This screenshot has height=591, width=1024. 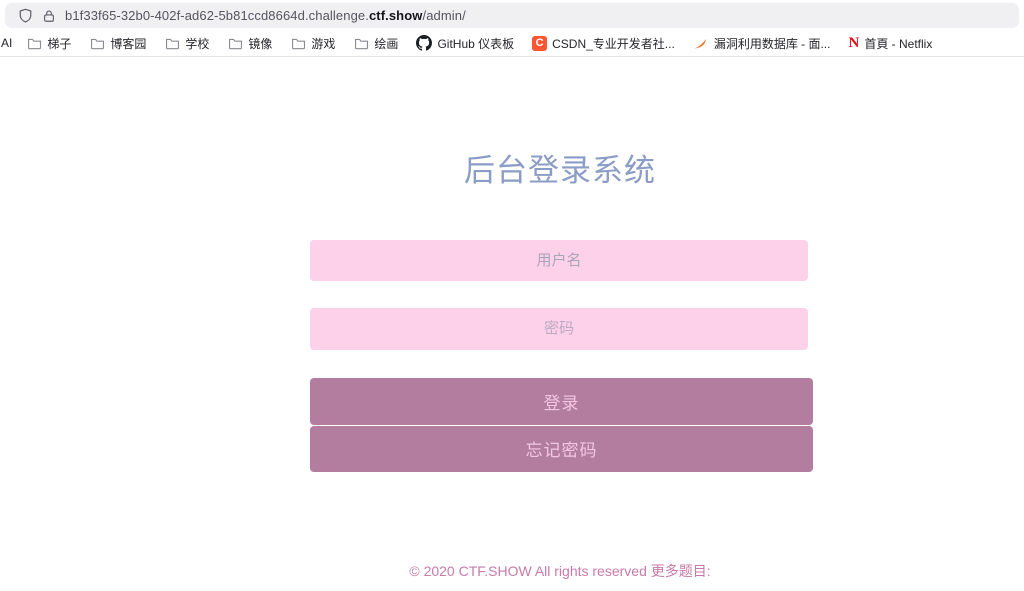 What do you see at coordinates (540, 43) in the screenshot?
I see `csdn-icon: C` at bounding box center [540, 43].